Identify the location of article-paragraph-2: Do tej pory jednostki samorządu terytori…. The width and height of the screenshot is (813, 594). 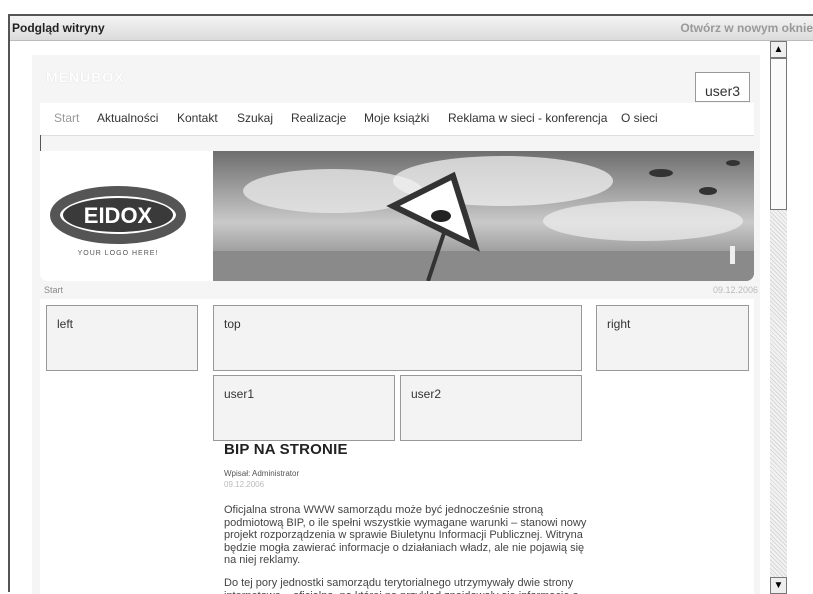
(401, 585).